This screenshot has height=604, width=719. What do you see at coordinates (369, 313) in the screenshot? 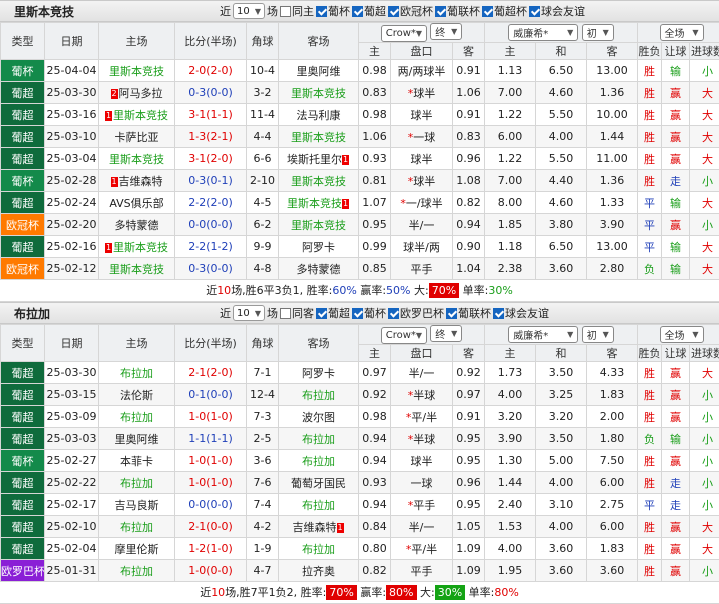
I see `league-filter-checkbox: 葡杯` at bounding box center [369, 313].